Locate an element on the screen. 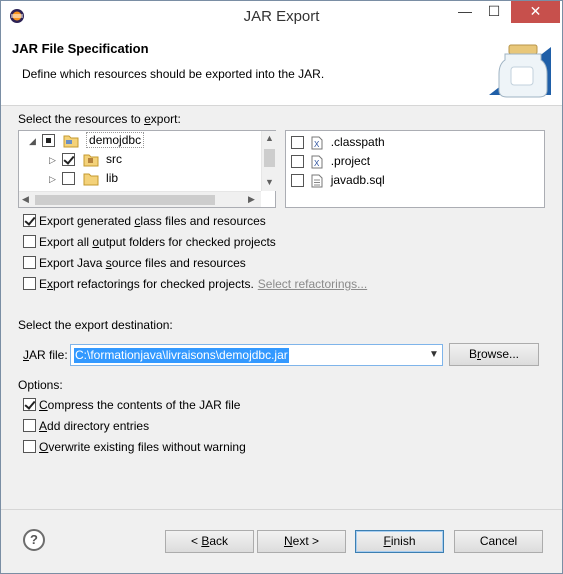 Image resolution: width=563 pixels, height=574 pixels. option-label: dd directory entries is located at coordinates (98, 426).